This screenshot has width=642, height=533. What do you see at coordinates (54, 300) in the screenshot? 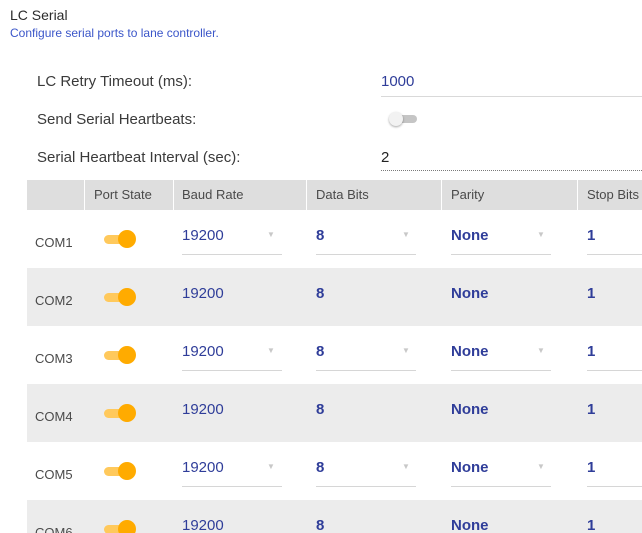
I see `port-name: COM2` at bounding box center [54, 300].